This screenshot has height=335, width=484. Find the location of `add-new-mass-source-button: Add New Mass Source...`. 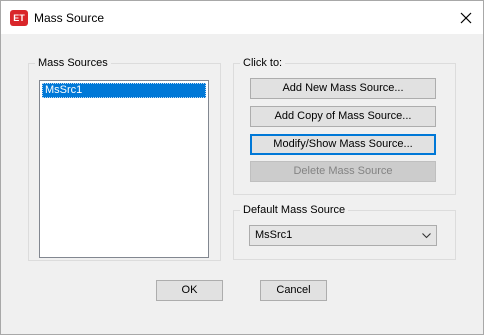

add-new-mass-source-button: Add New Mass Source... is located at coordinates (343, 88).